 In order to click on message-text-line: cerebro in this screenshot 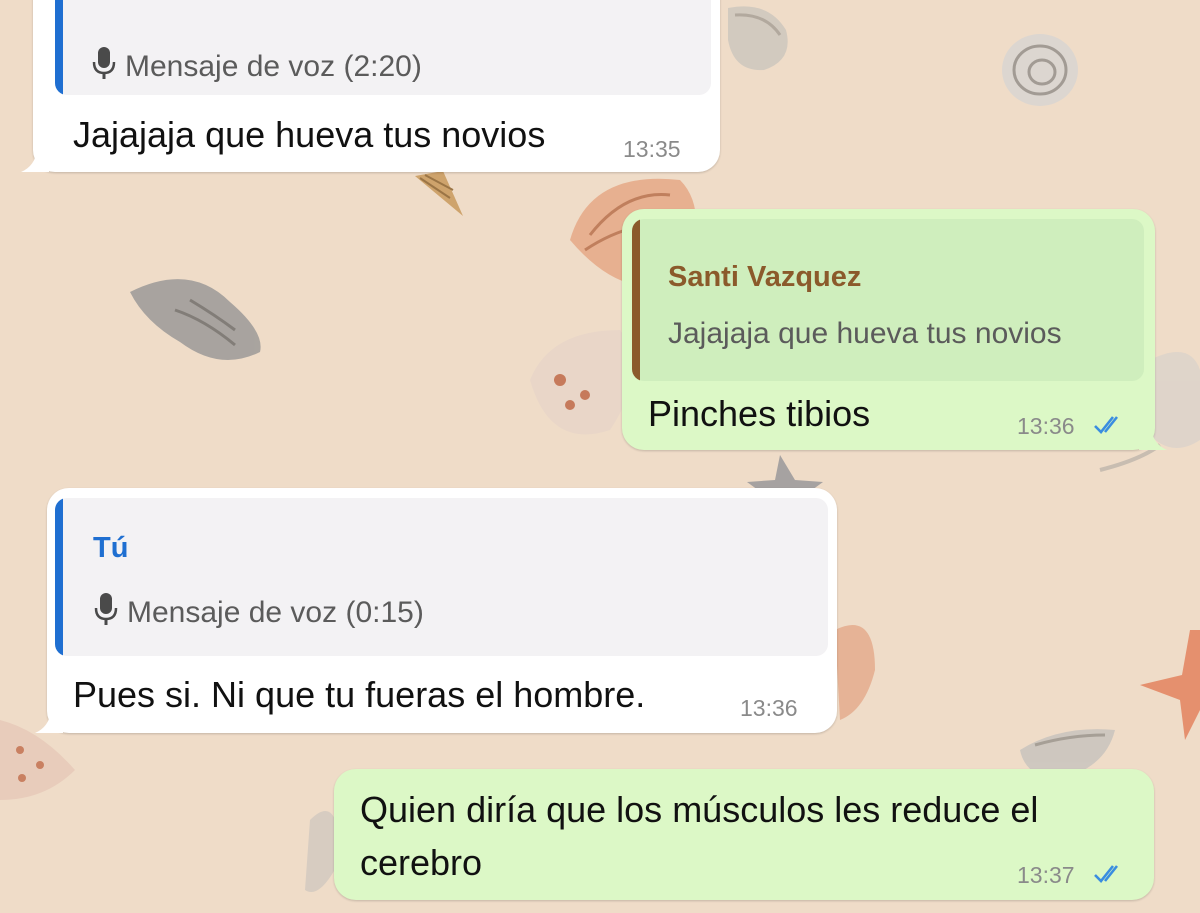, I will do `click(421, 862)`.